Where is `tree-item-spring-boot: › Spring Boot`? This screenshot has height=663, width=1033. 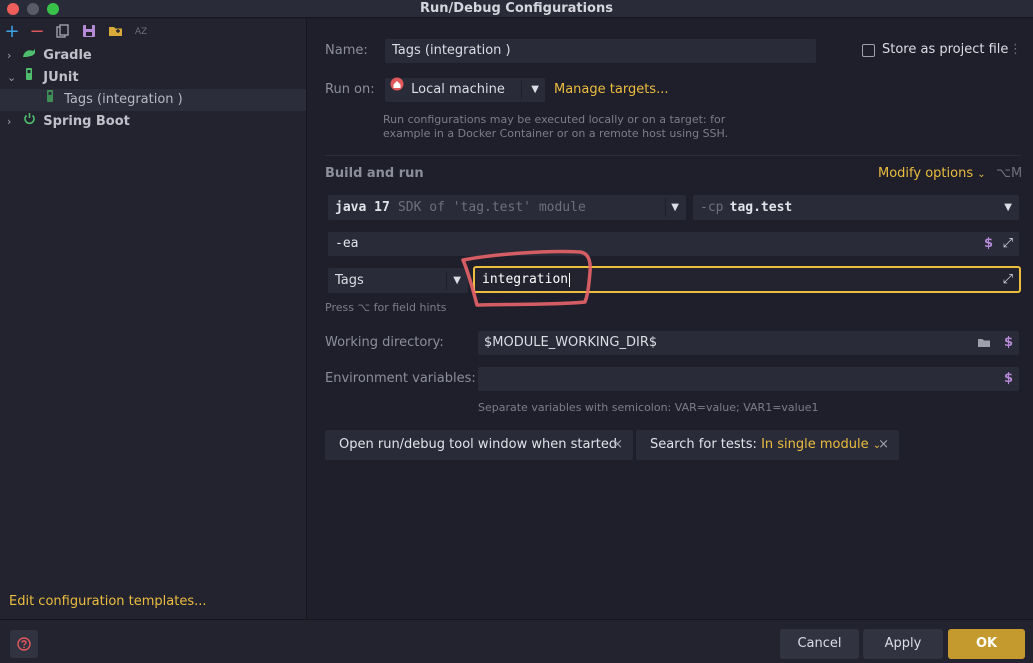
tree-item-spring-boot: › Spring Boot is located at coordinates (153, 122).